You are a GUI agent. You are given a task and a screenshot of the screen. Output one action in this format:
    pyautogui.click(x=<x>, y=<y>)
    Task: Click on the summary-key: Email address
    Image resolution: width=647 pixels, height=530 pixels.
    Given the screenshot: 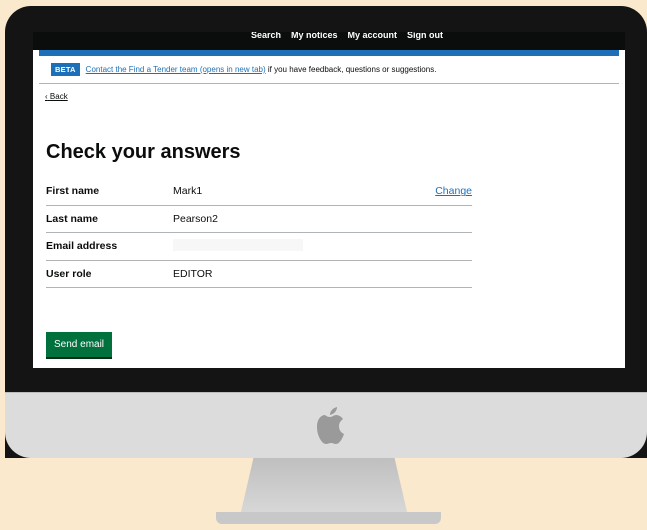 What is the action you would take?
    pyautogui.click(x=82, y=246)
    